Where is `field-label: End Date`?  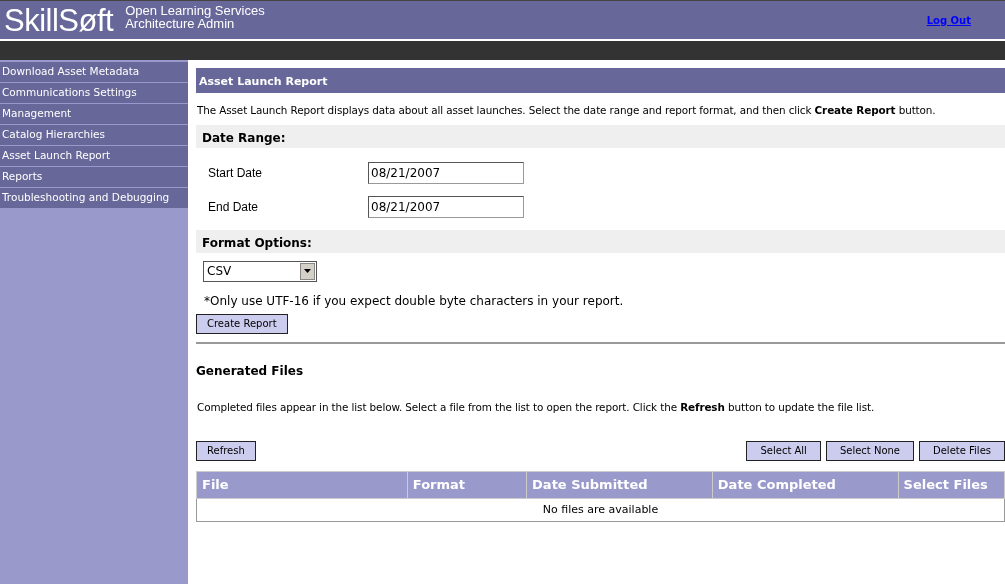 field-label: End Date is located at coordinates (234, 207).